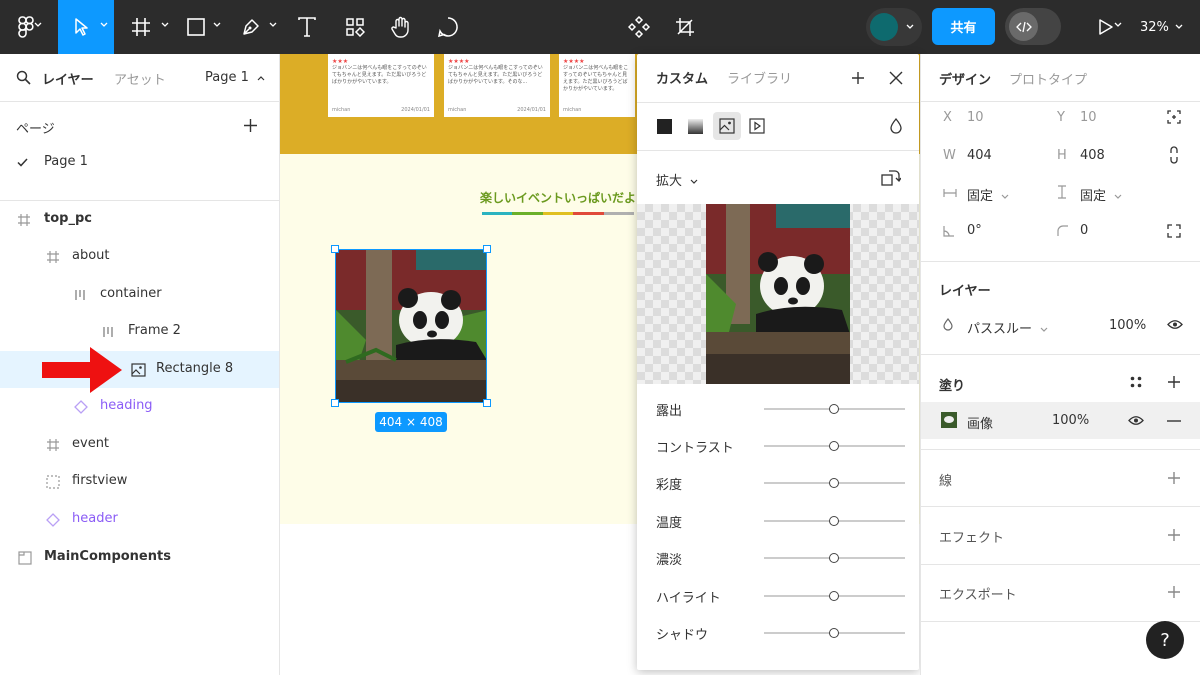 The width and height of the screenshot is (1200, 675). Describe the element at coordinates (894, 27) in the screenshot. I see `user-avatar-button` at that location.